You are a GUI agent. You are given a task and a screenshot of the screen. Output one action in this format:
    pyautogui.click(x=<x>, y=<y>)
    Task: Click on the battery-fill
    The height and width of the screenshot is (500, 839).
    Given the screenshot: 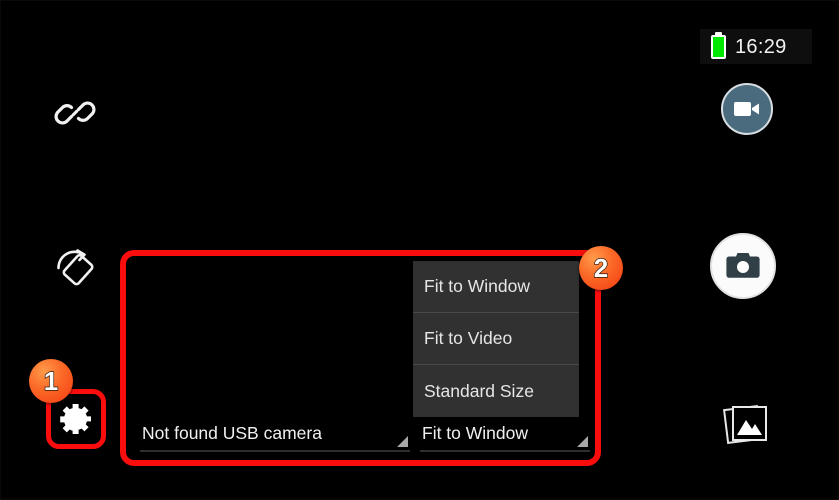 What is the action you would take?
    pyautogui.click(x=718, y=46)
    